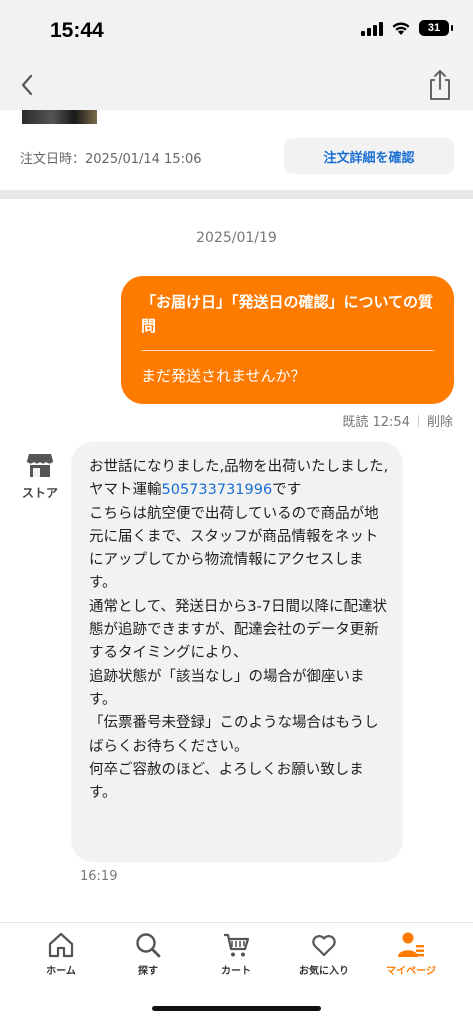  What do you see at coordinates (324, 946) in the screenshot?
I see `heart-icon` at bounding box center [324, 946].